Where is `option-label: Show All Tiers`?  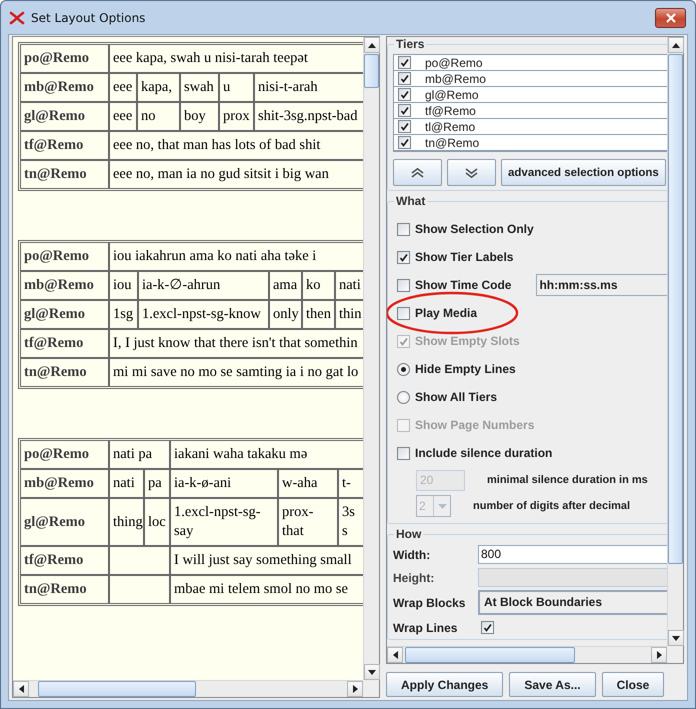 option-label: Show All Tiers is located at coordinates (456, 397).